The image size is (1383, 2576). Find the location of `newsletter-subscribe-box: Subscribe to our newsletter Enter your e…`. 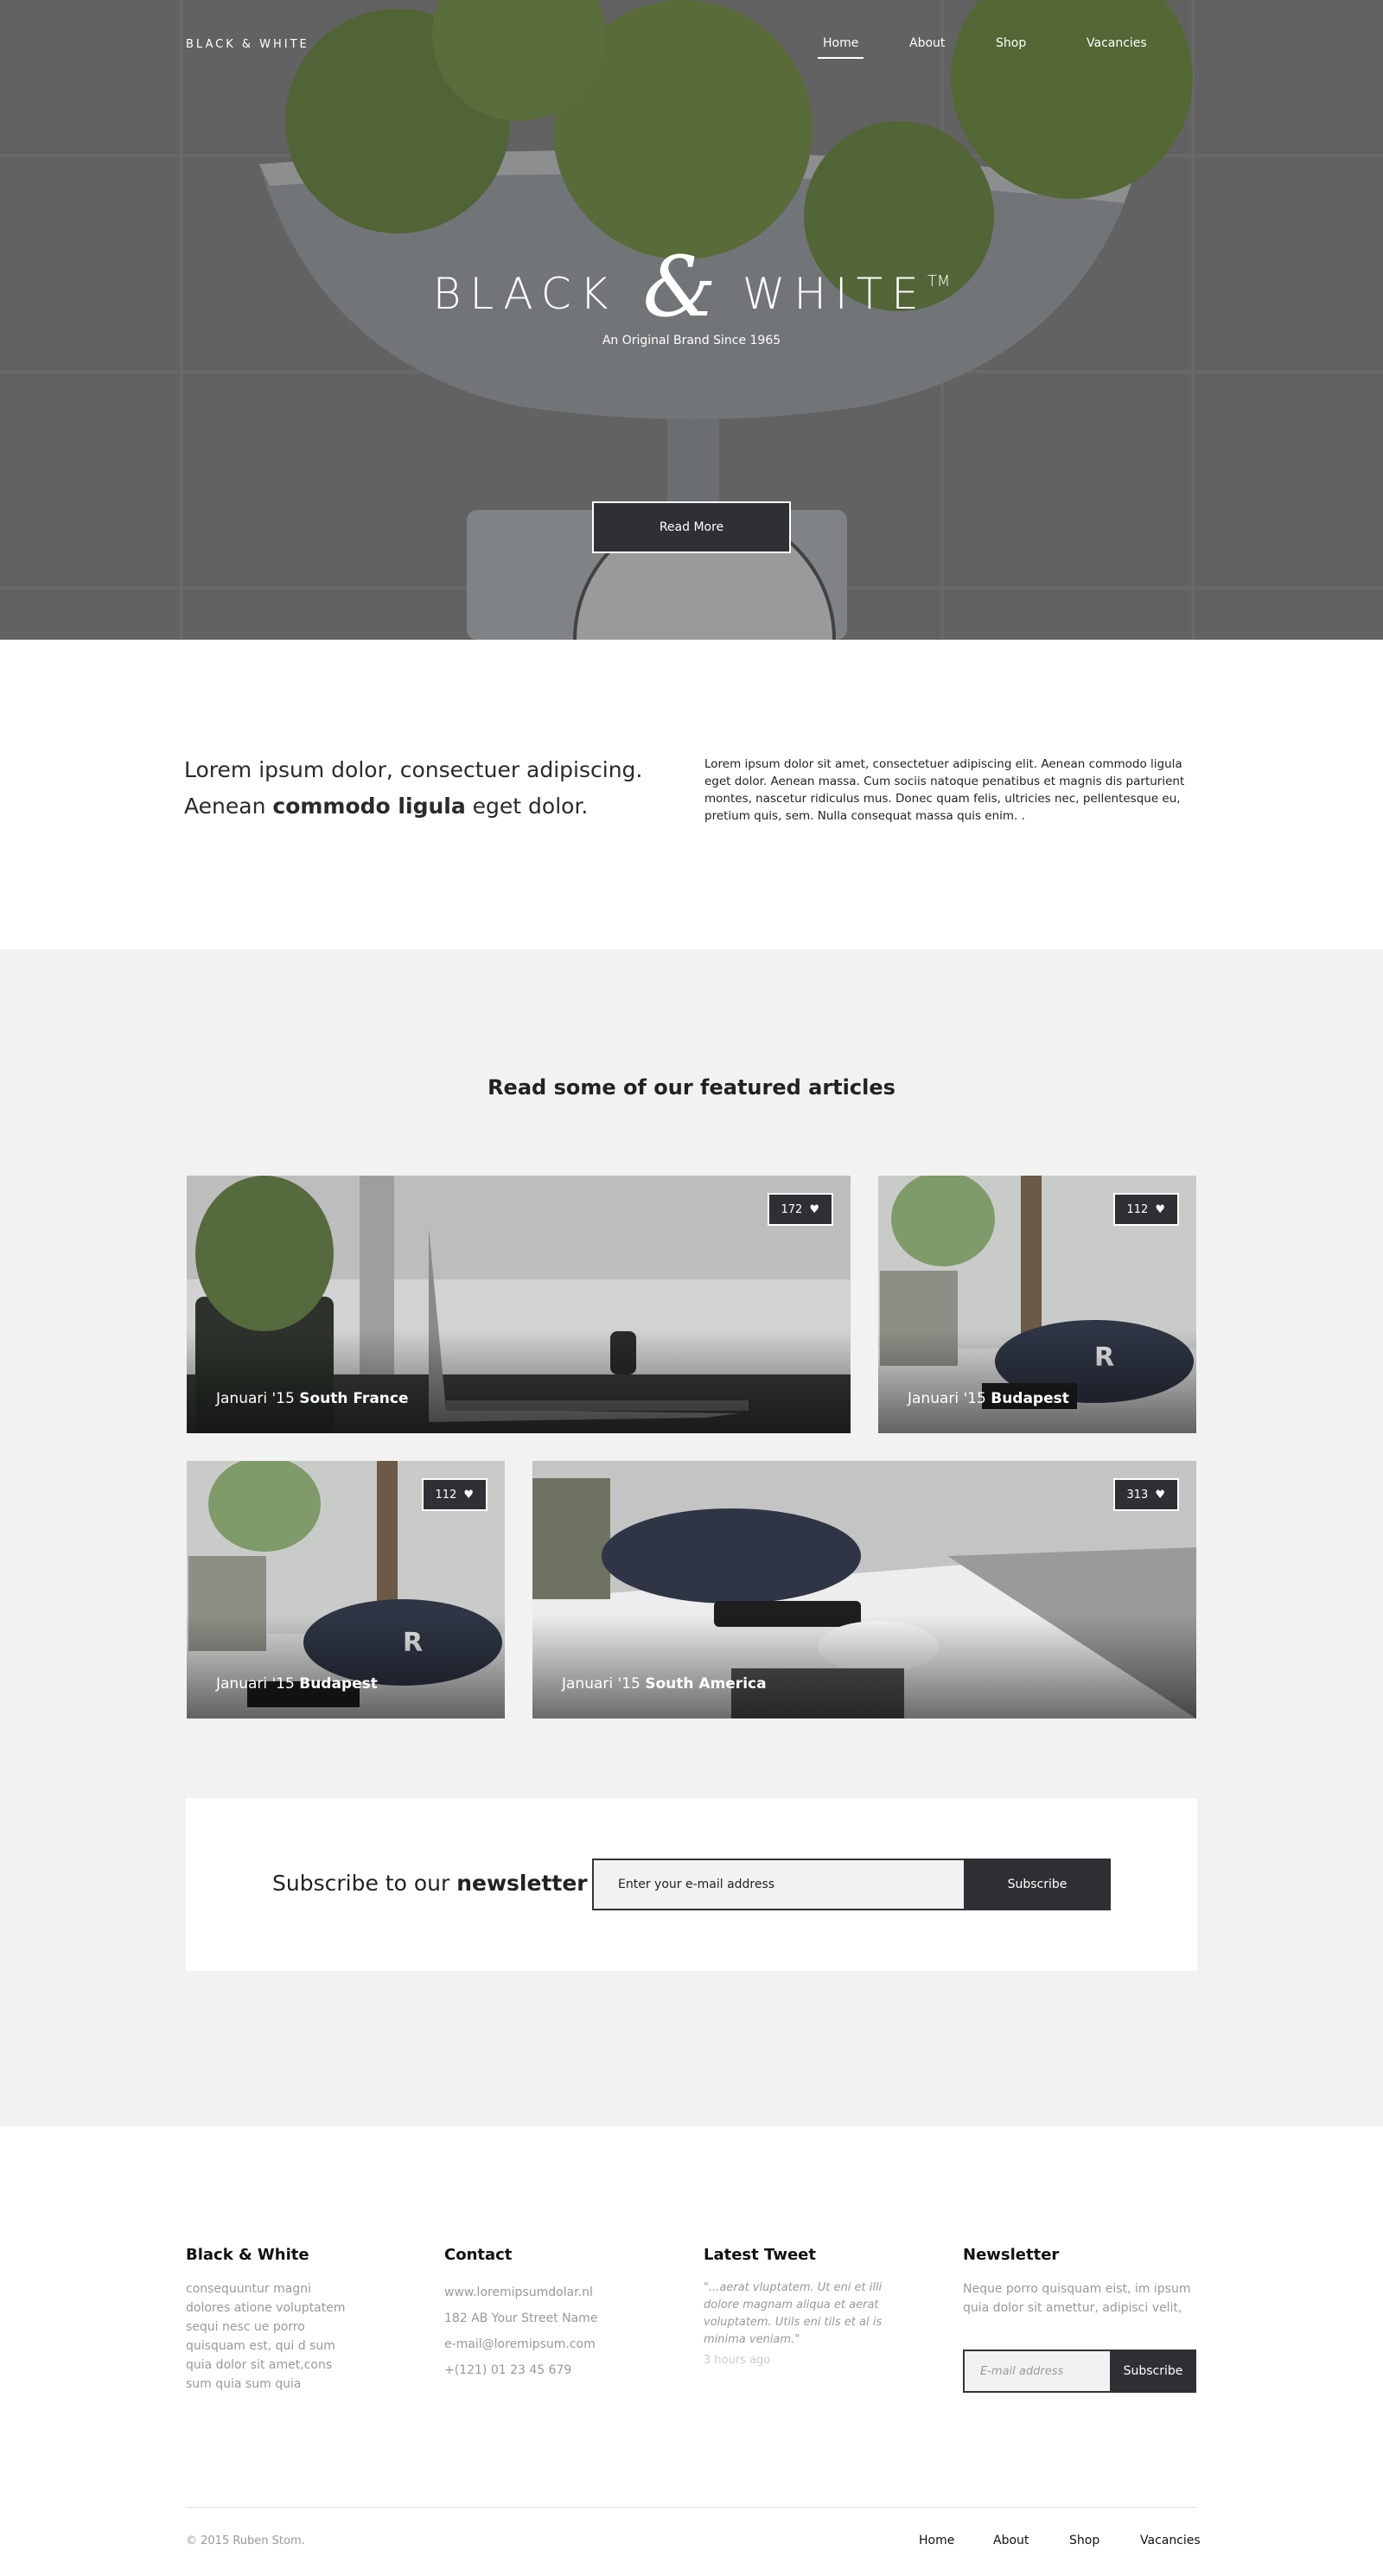

newsletter-subscribe-box: Subscribe to our newsletter Enter your e… is located at coordinates (691, 1884).